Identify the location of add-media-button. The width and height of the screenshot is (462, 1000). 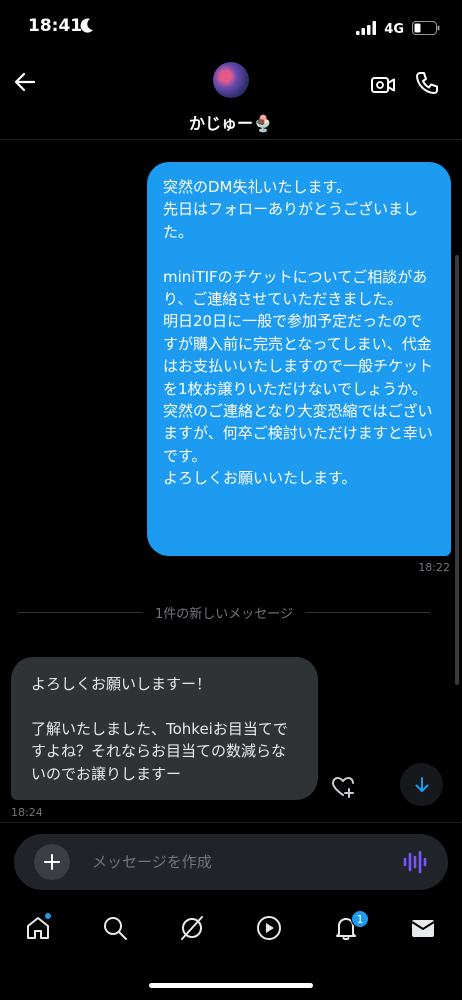
(52, 862).